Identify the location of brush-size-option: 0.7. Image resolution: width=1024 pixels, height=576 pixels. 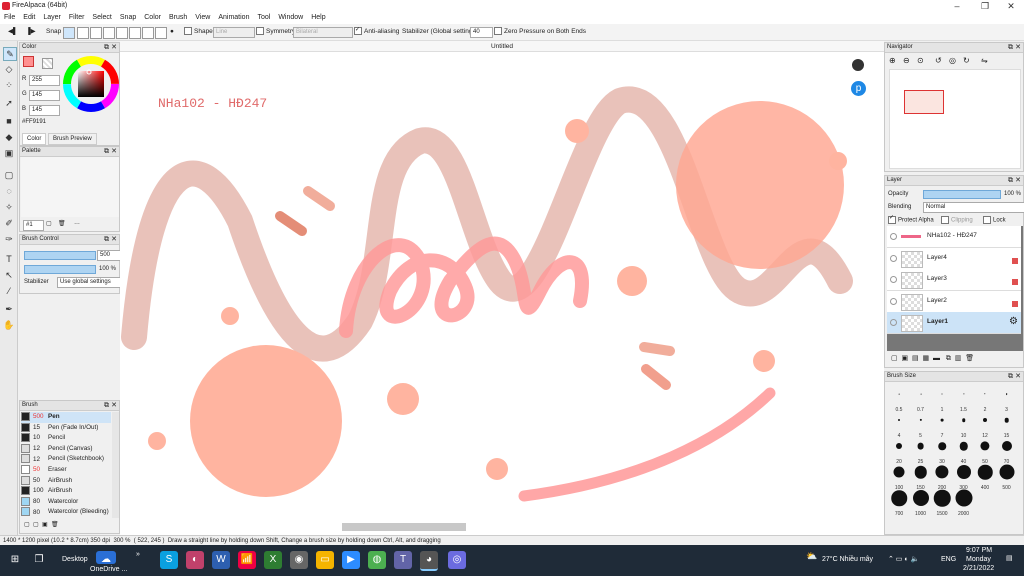
(921, 398).